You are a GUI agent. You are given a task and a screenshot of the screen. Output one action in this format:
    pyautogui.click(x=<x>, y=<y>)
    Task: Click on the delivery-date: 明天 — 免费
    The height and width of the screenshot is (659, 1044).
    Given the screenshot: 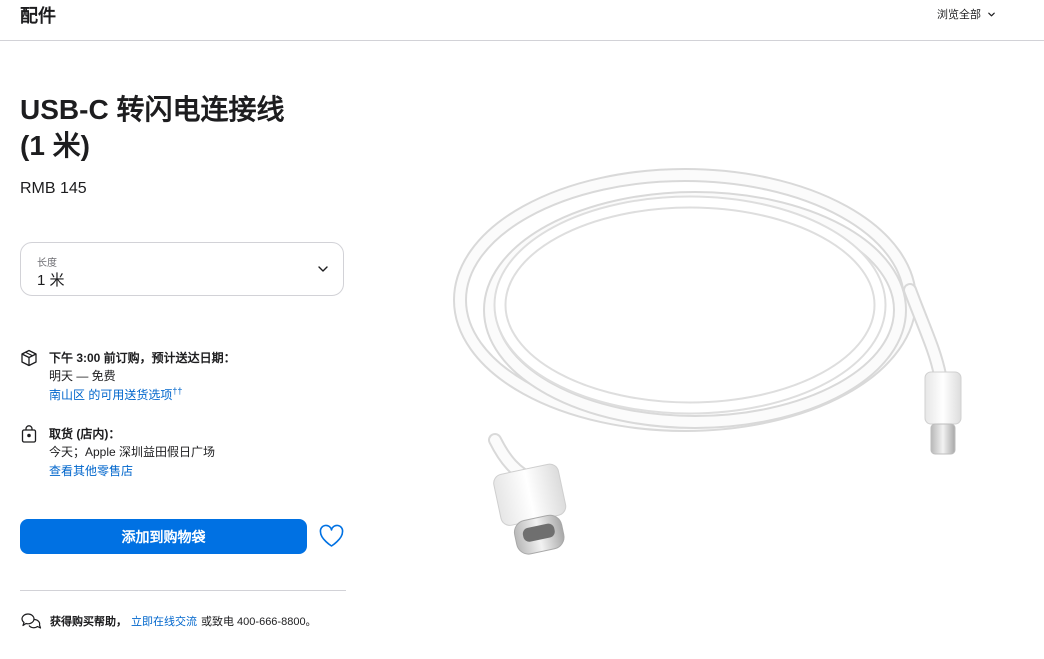 What is the action you would take?
    pyautogui.click(x=82, y=376)
    